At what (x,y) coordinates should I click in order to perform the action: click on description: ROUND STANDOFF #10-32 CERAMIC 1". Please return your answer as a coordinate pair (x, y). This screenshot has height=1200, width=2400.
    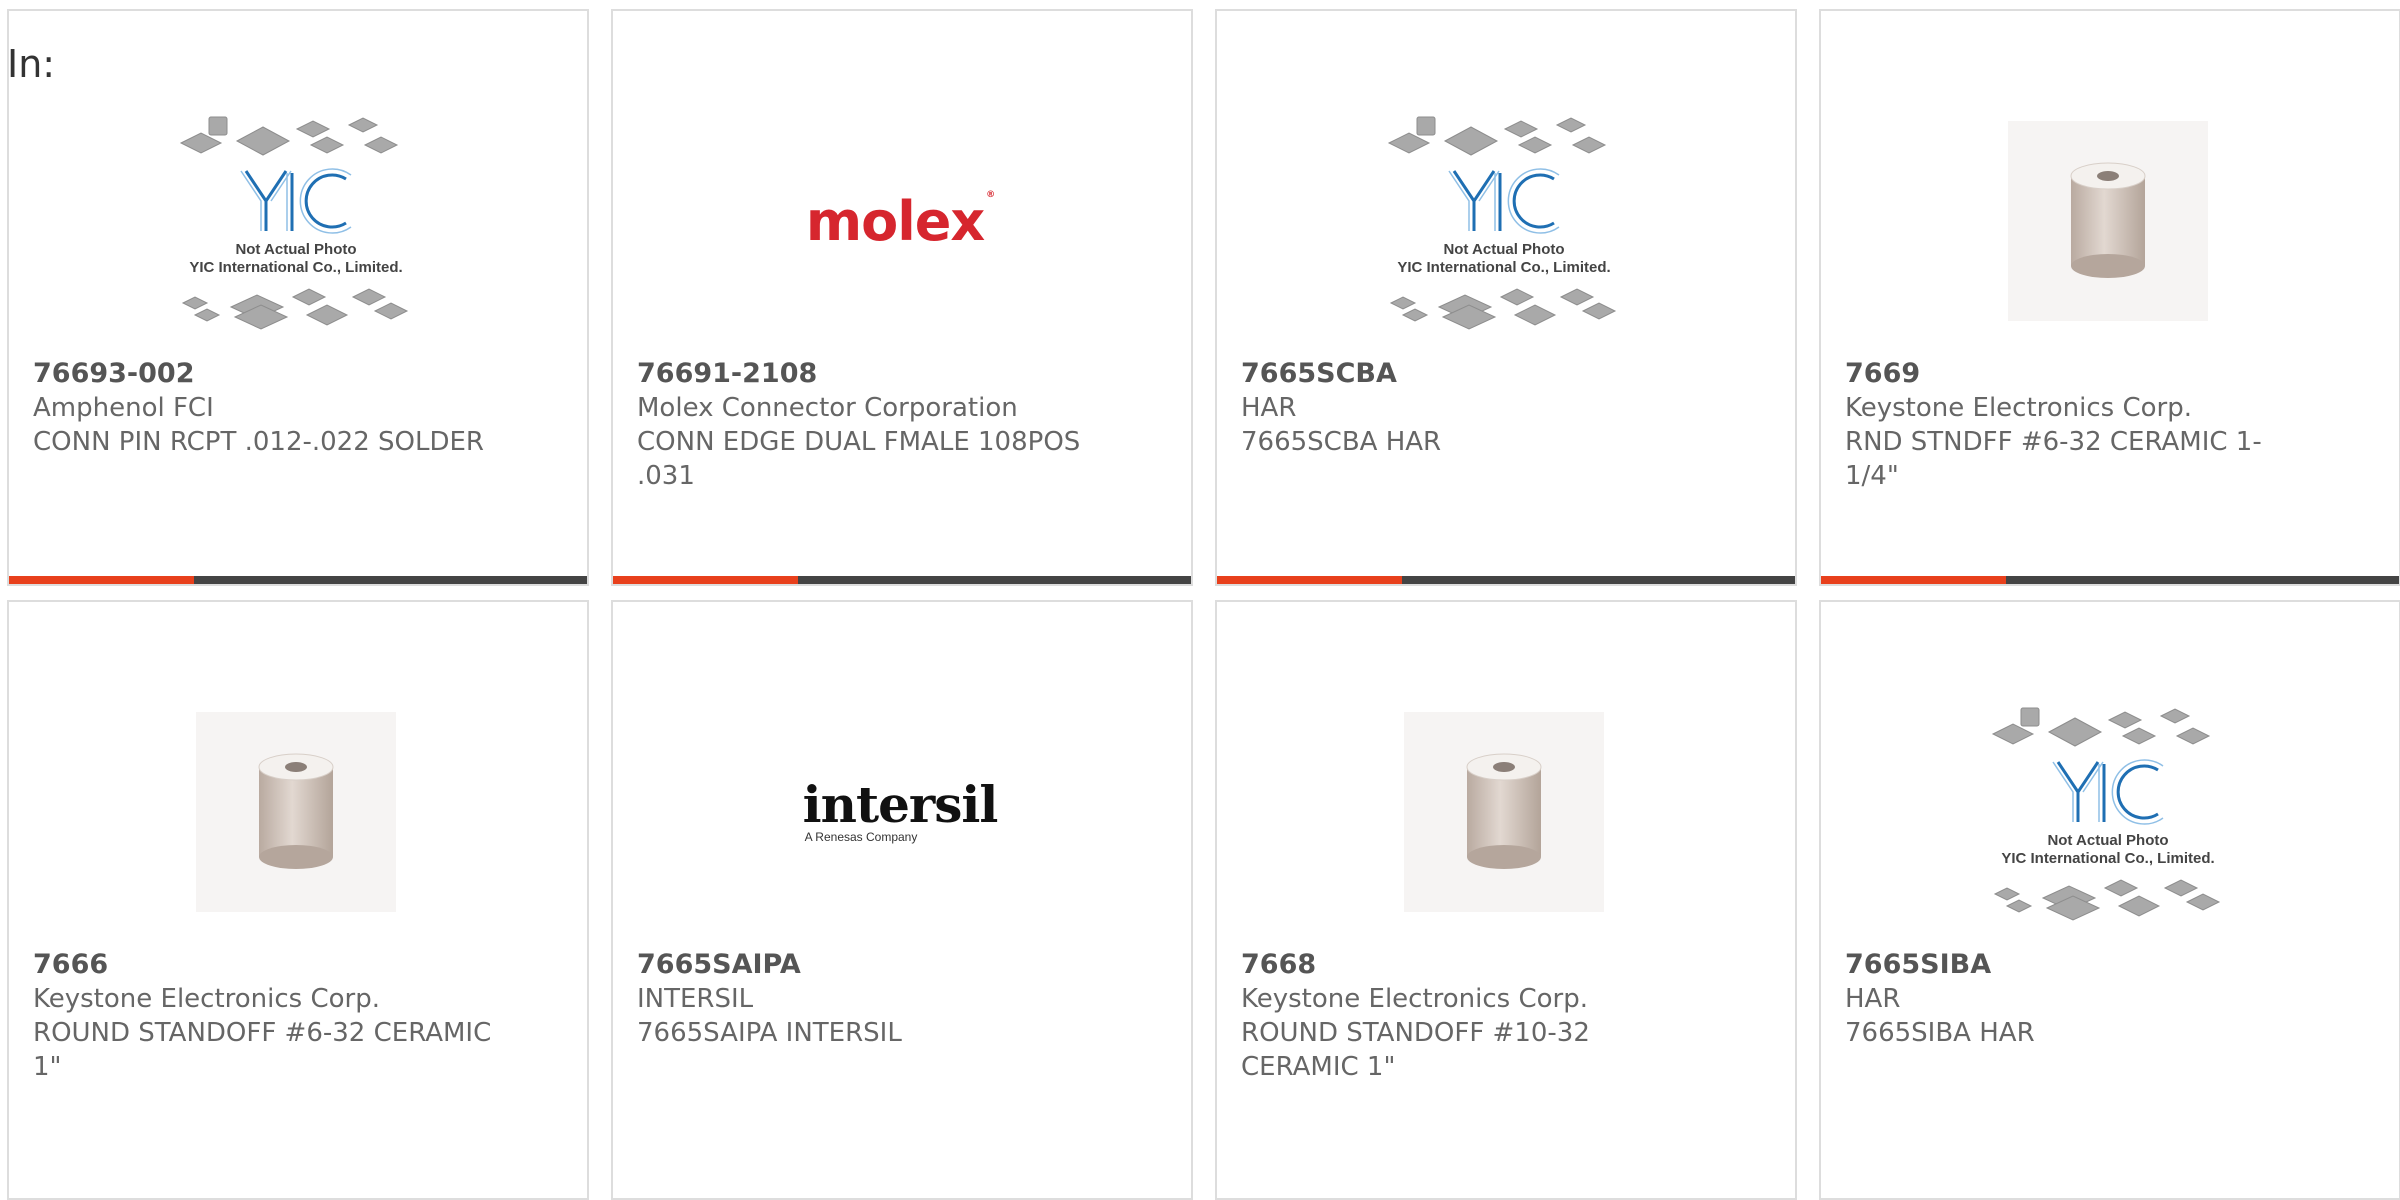
    Looking at the image, I should click on (1415, 1050).